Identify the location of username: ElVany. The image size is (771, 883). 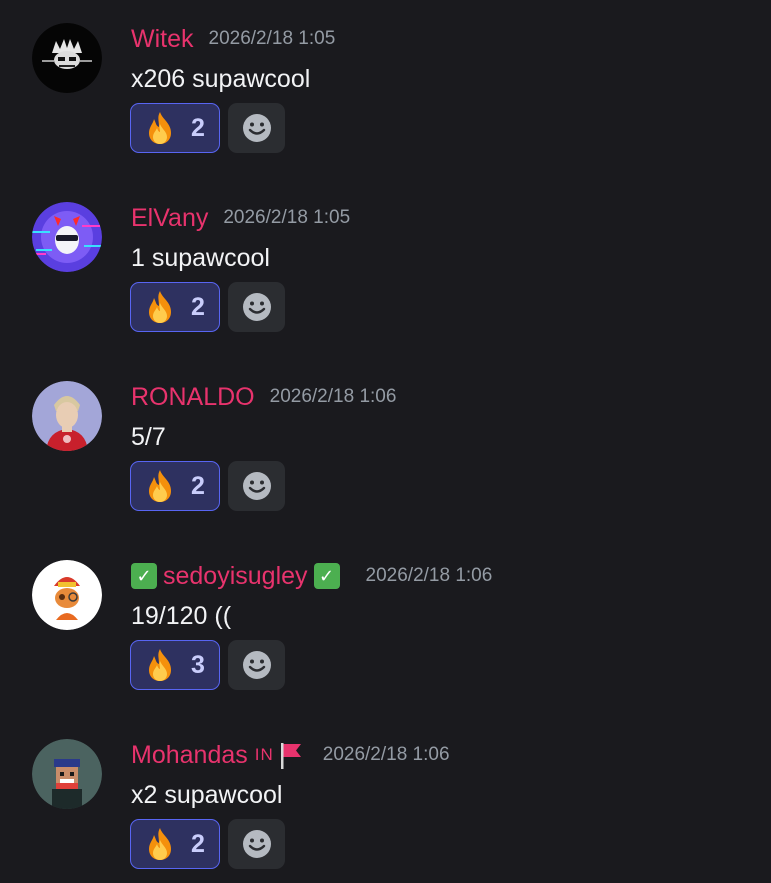
(169, 218).